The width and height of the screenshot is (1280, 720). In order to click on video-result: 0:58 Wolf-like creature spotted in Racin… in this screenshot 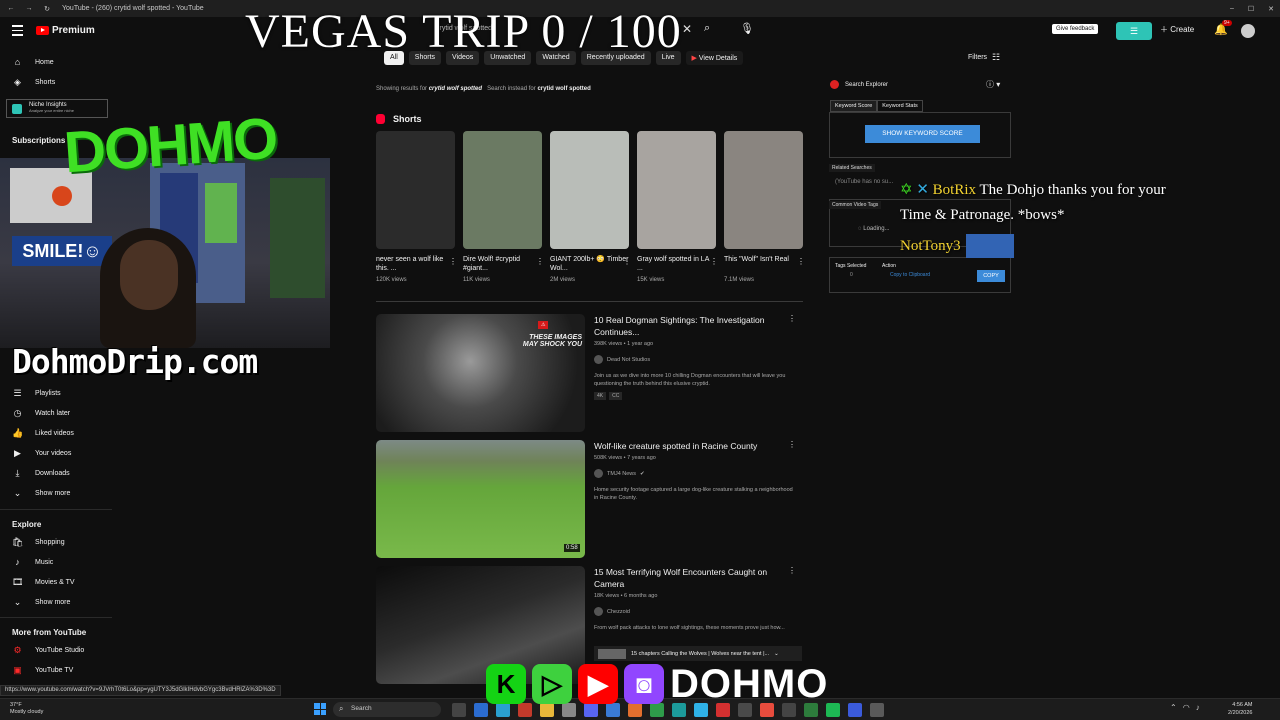, I will do `click(591, 499)`.